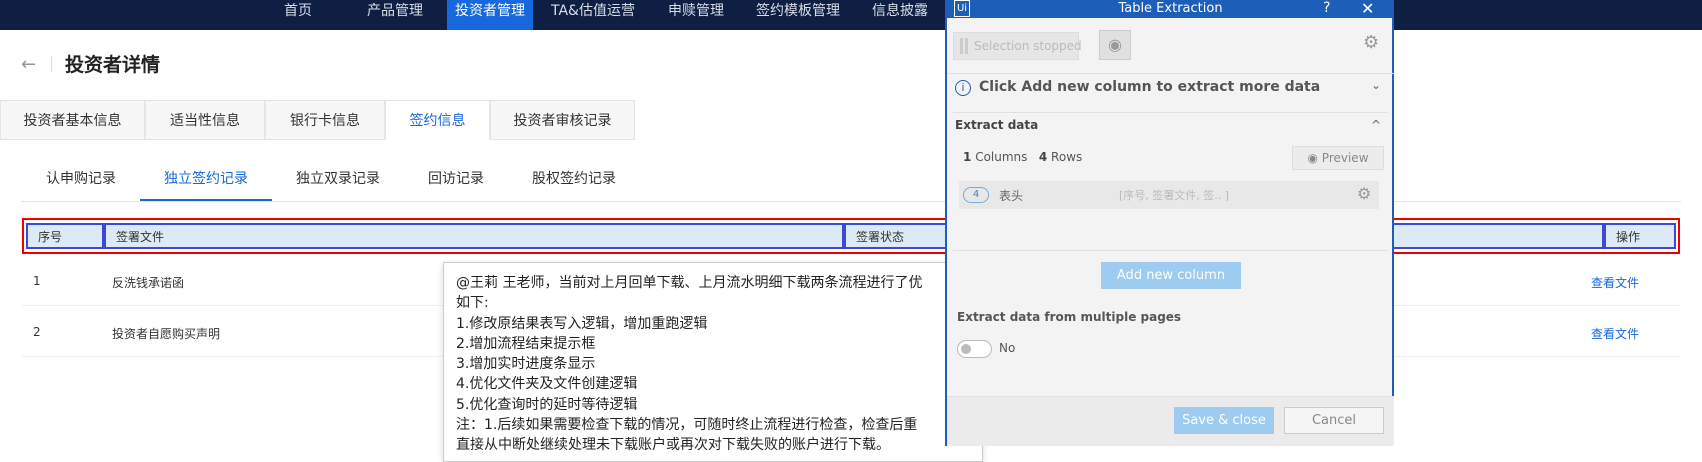 This screenshot has height=462, width=1702. Describe the element at coordinates (1312, 158) in the screenshot. I see `preview-eye-icon: ◉` at that location.